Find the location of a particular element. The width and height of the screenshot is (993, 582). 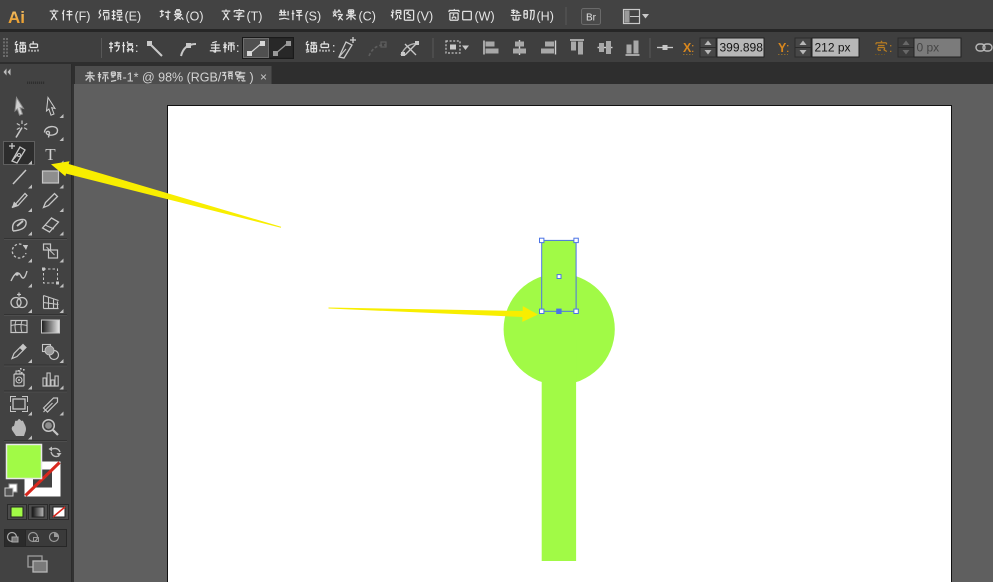

svg-text: Br is located at coordinates (591, 18).